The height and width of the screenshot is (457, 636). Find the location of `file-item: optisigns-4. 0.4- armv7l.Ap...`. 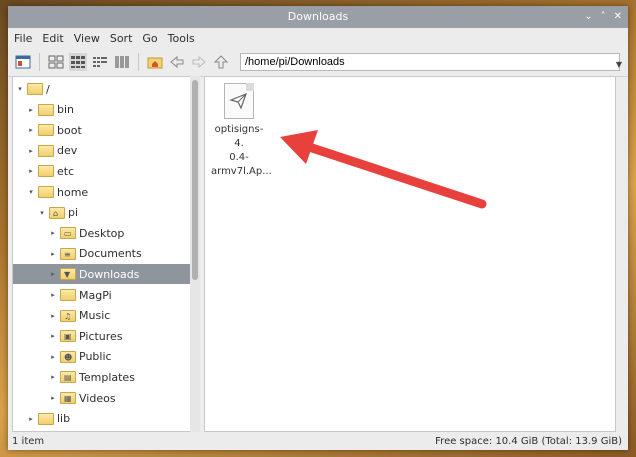

file-item: optisigns-4. 0.4- armv7l.Ap... is located at coordinates (241, 131).